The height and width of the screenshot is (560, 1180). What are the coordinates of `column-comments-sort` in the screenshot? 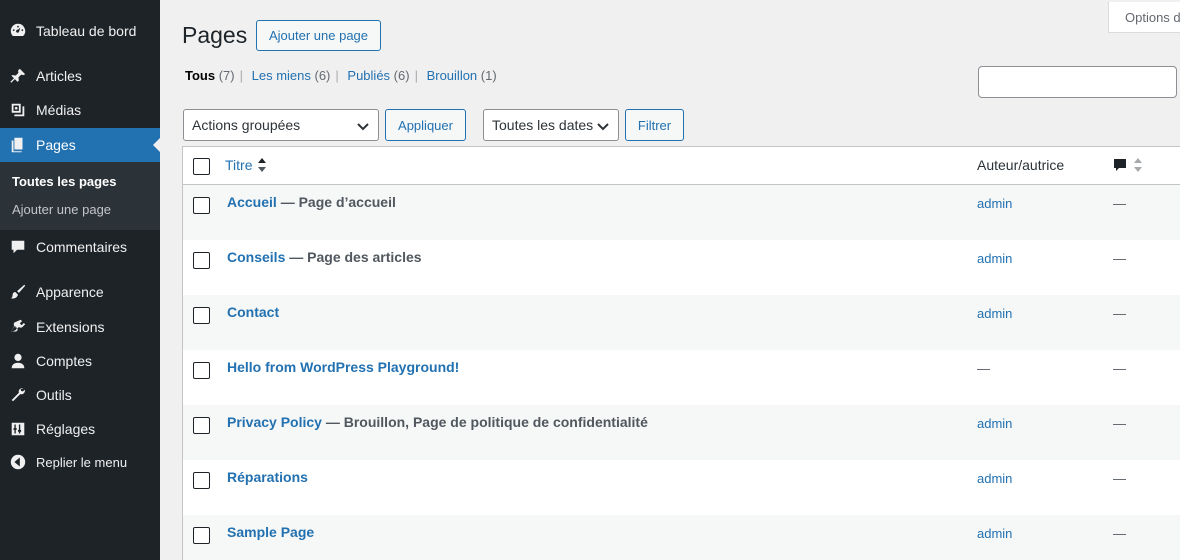 It's located at (1127, 166).